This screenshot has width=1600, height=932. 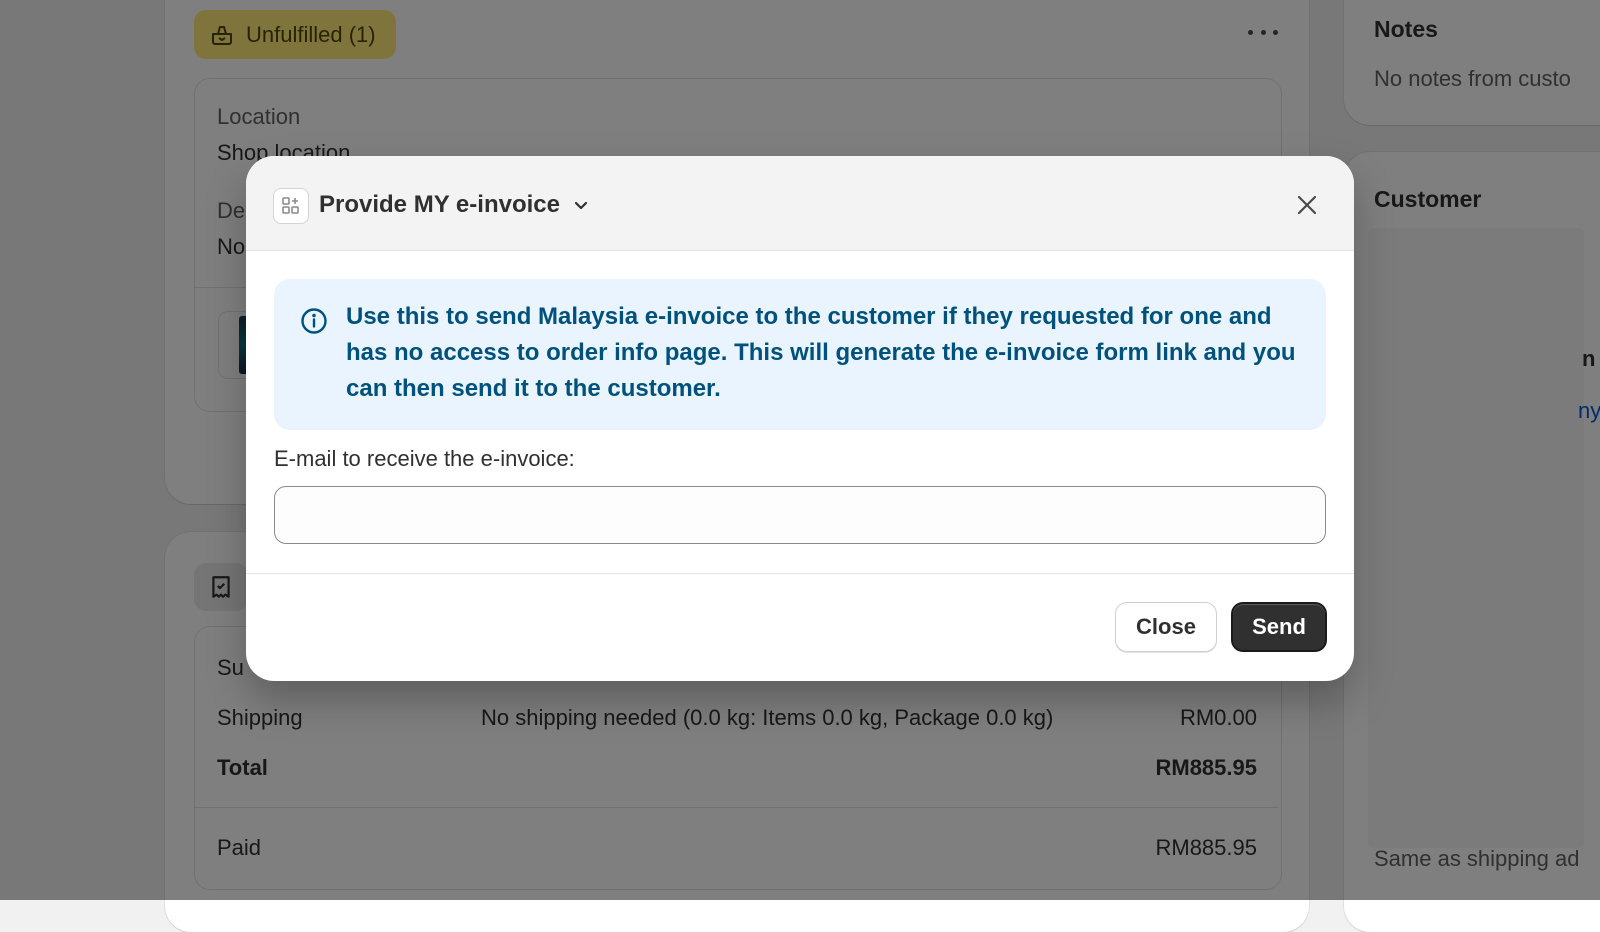 What do you see at coordinates (1307, 205) in the screenshot?
I see `close-icon` at bounding box center [1307, 205].